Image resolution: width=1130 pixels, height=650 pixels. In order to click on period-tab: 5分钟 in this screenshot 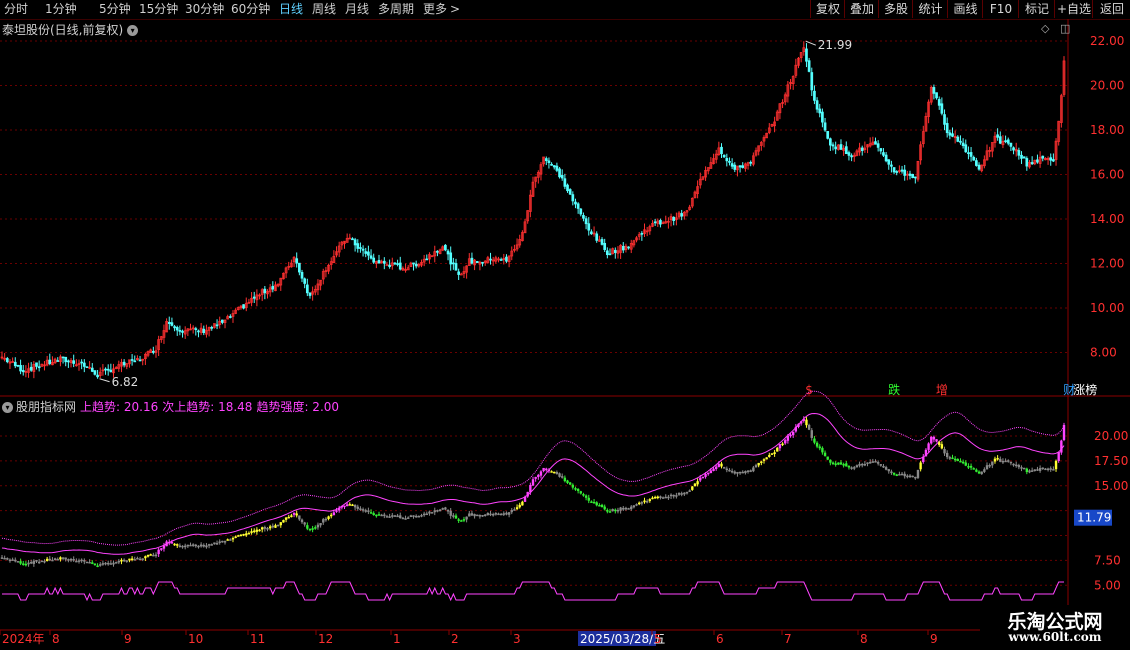, I will do `click(115, 9)`.